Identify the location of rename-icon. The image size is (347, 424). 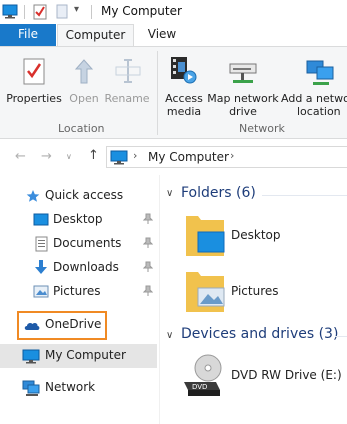
(128, 71).